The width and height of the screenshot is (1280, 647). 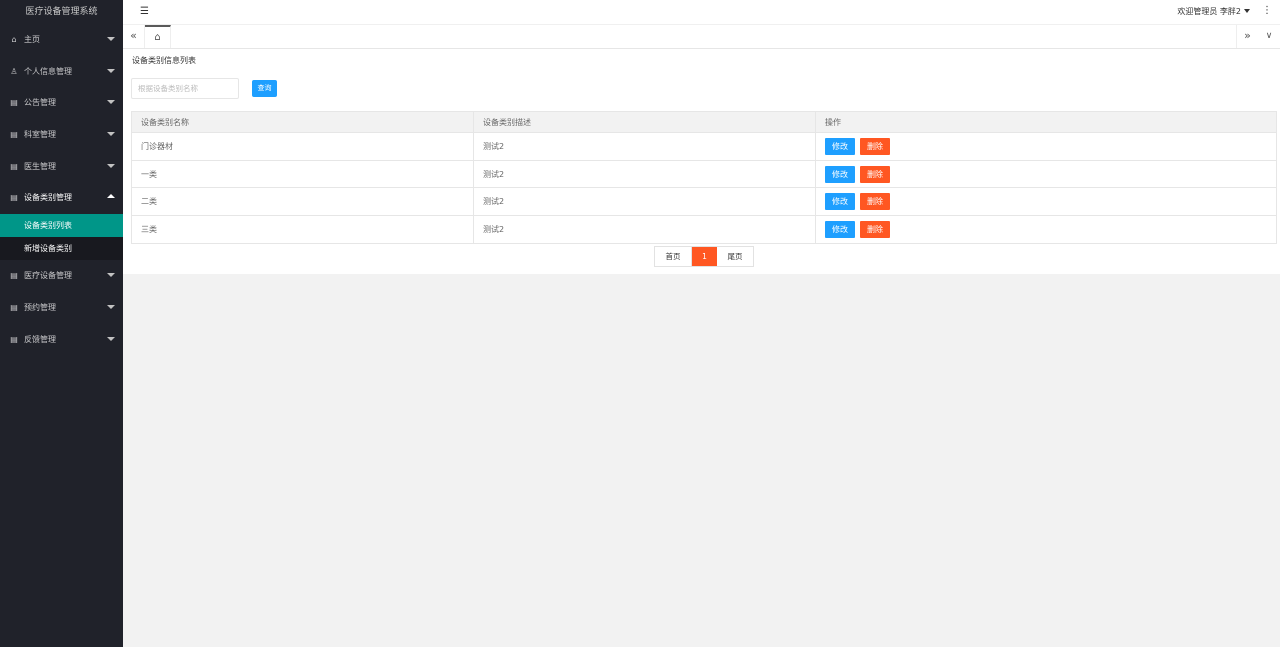 I want to click on table-row: 一类 测试2 修改 删除, so click(x=704, y=174).